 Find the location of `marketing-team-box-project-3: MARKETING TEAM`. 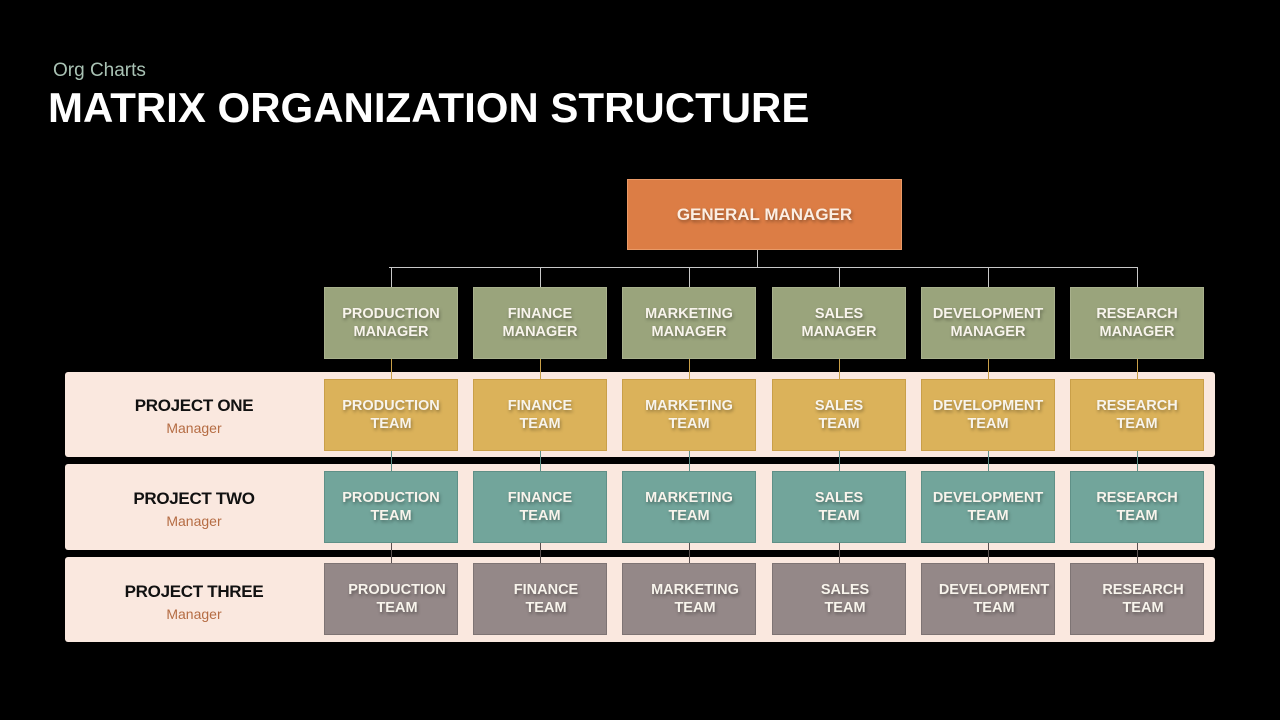

marketing-team-box-project-3: MARKETING TEAM is located at coordinates (689, 599).